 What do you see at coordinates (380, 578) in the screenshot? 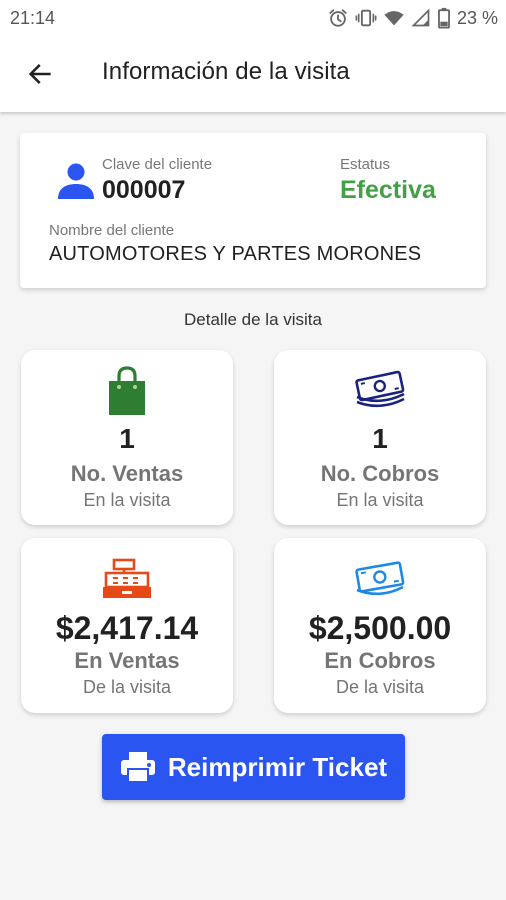
I see `banknote-icon` at bounding box center [380, 578].